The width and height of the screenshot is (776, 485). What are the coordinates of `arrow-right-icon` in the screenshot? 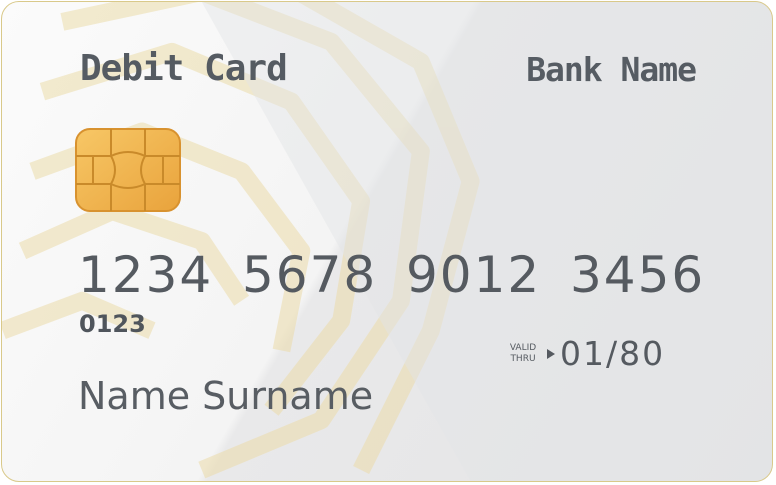 It's located at (551, 353).